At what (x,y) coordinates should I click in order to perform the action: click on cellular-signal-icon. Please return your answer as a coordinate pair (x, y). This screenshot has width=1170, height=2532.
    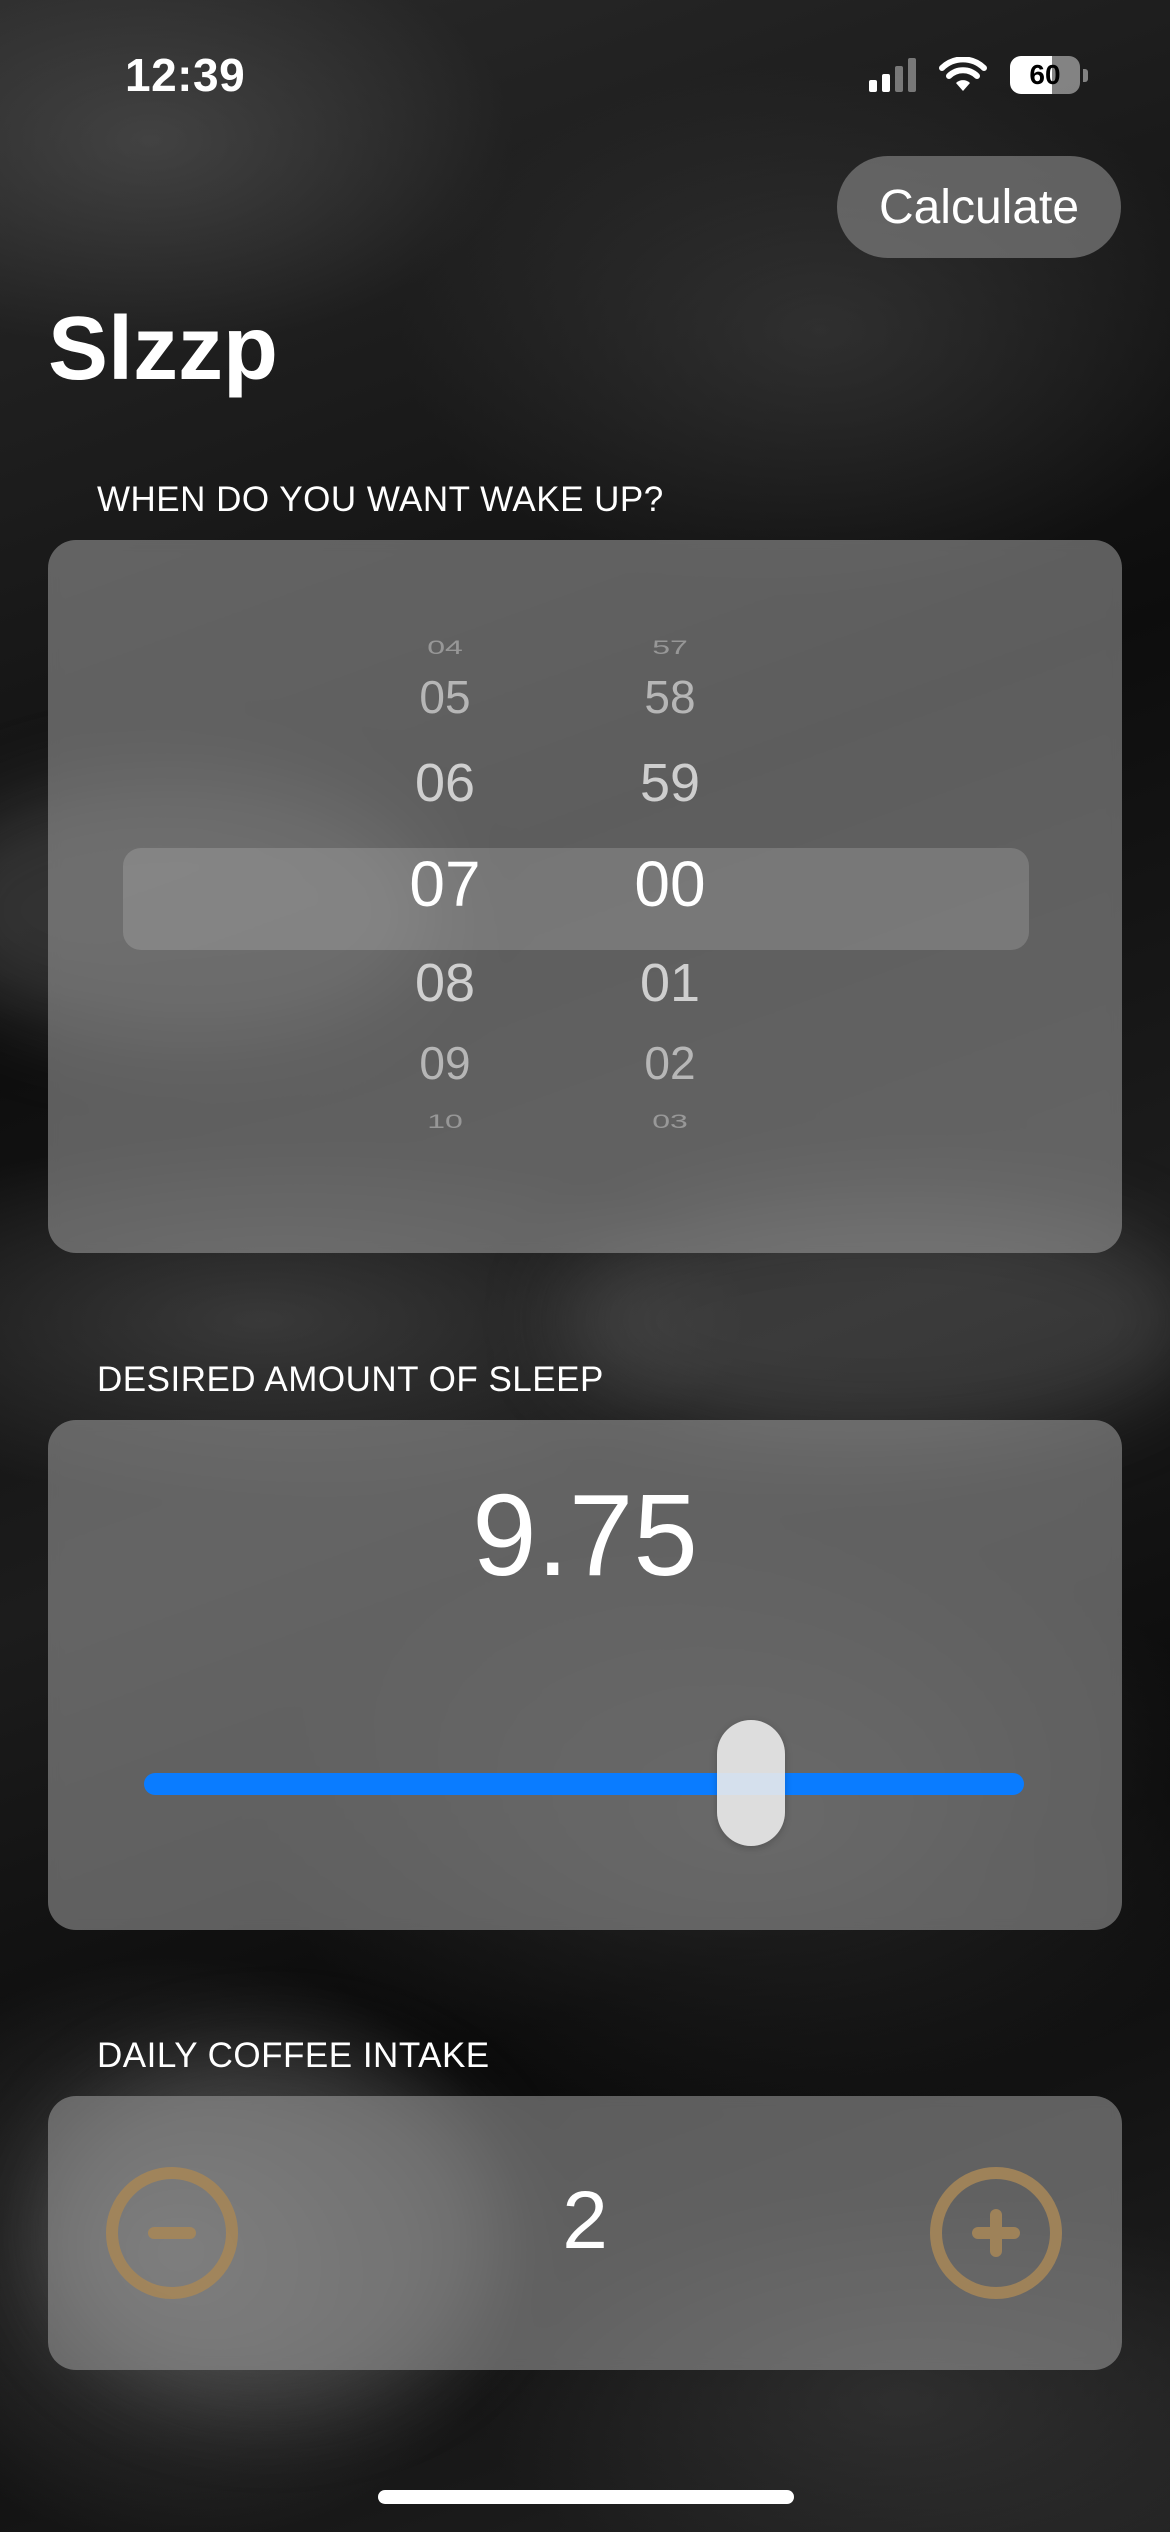
    Looking at the image, I should click on (892, 75).